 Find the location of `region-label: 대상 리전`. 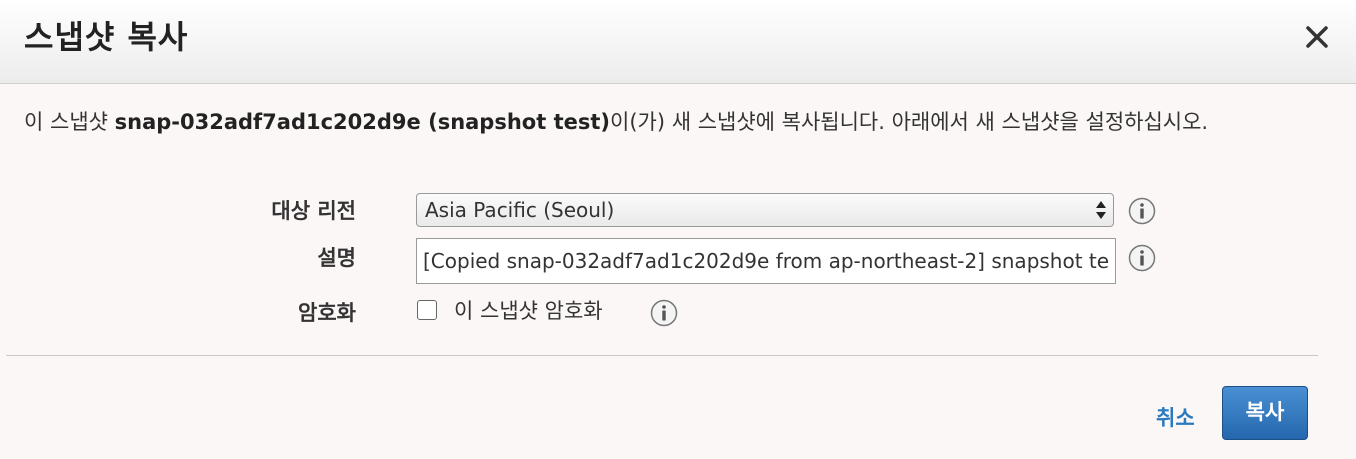

region-label: 대상 리전 is located at coordinates (313, 211).